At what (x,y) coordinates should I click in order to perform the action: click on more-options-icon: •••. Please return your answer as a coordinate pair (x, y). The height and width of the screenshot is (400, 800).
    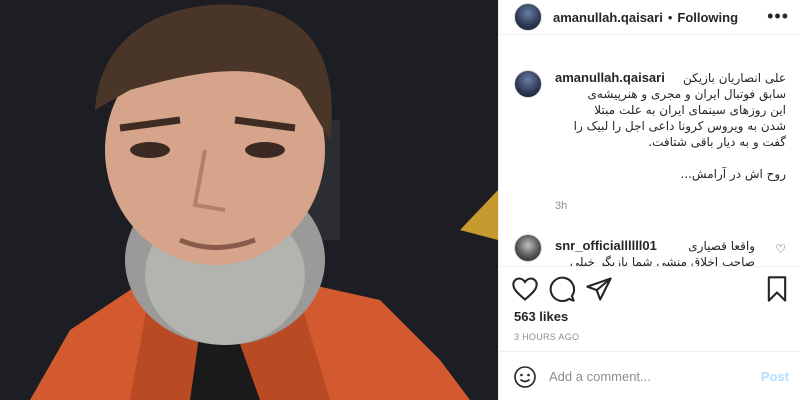
    Looking at the image, I should click on (778, 16).